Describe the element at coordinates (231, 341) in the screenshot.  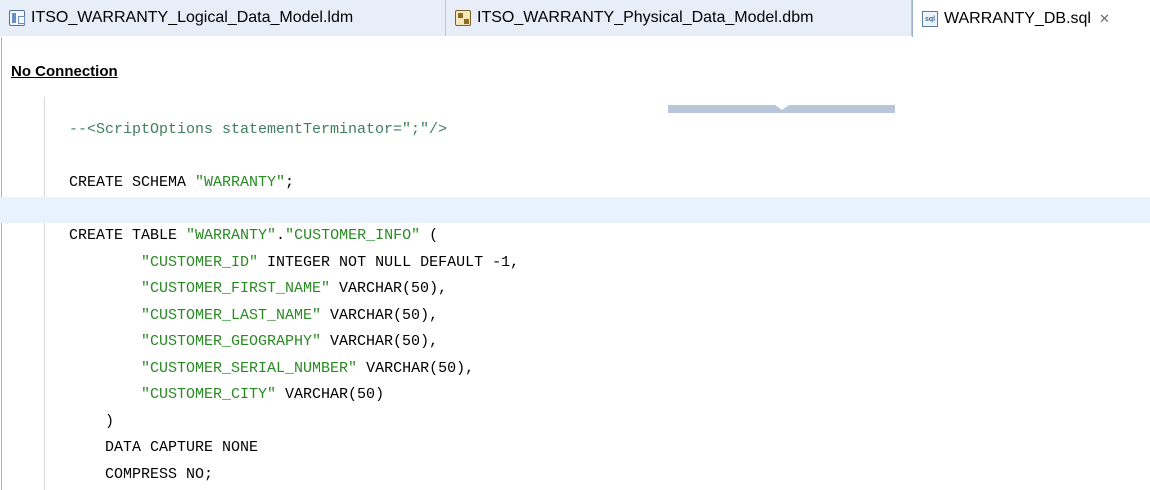
I see `string-literal: "CUSTOMER_GEOGRAPHY"` at that location.